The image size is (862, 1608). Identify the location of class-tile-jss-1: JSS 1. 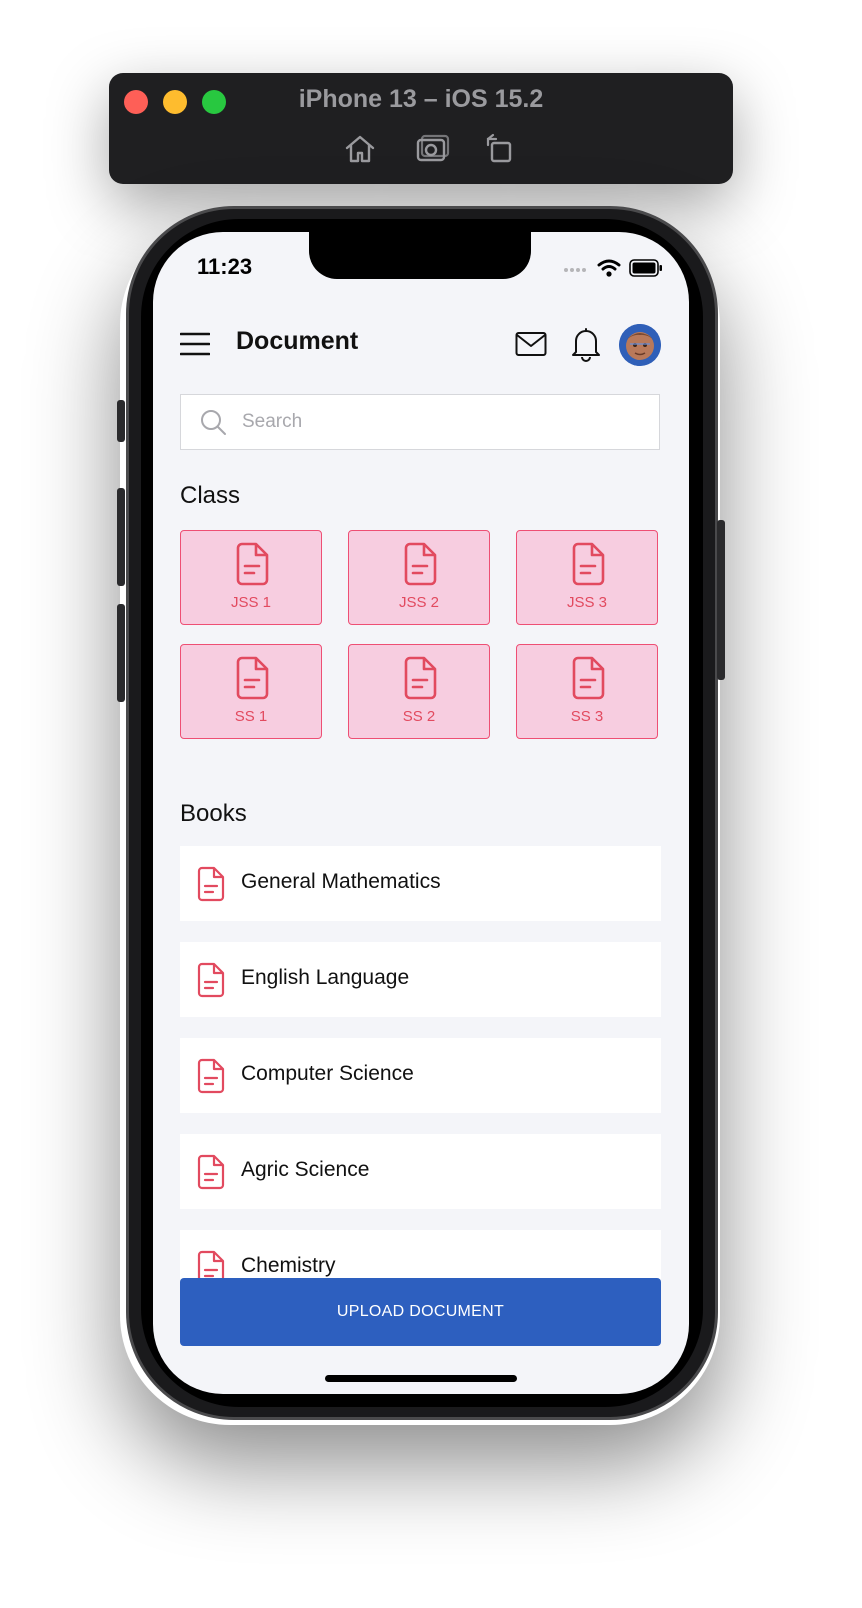
(251, 577).